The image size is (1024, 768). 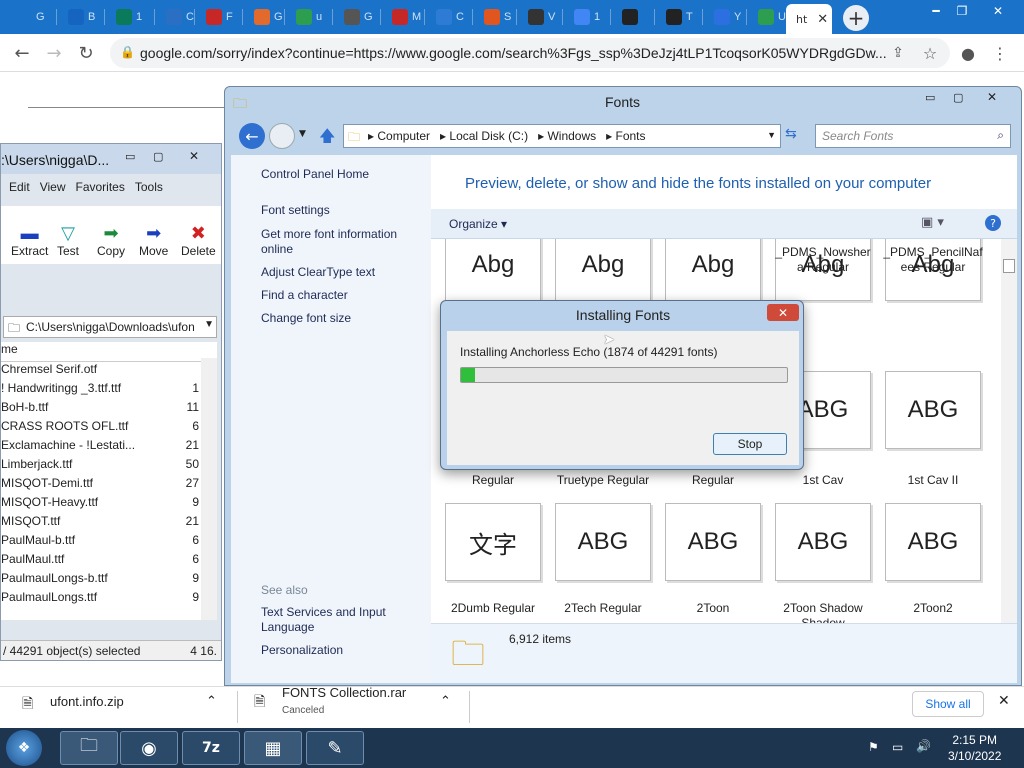 I want to click on see-also-link: Personalization, so click(x=341, y=650).